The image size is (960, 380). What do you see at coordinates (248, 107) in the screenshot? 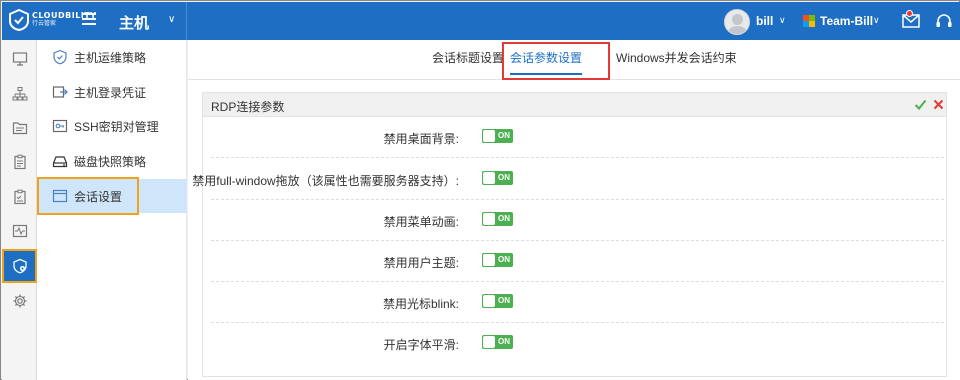
I see `panel-title: RDP连接参数` at bounding box center [248, 107].